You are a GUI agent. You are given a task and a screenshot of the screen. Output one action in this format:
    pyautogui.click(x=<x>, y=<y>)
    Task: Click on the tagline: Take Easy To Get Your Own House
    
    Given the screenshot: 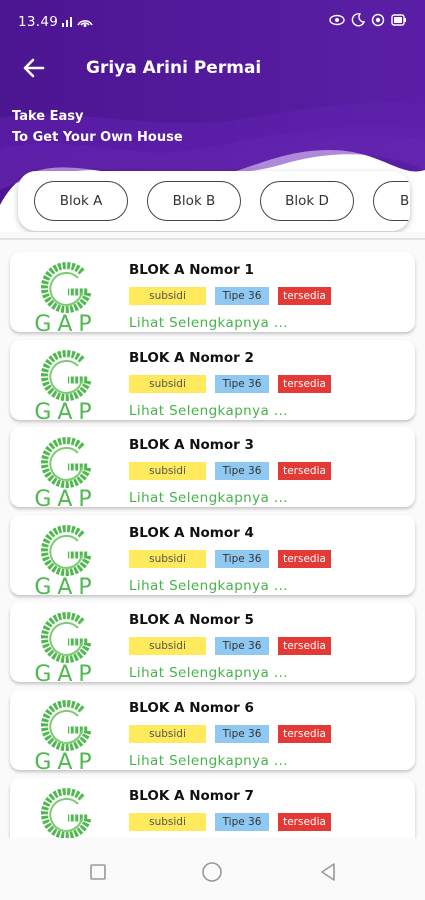 What is the action you would take?
    pyautogui.click(x=97, y=127)
    